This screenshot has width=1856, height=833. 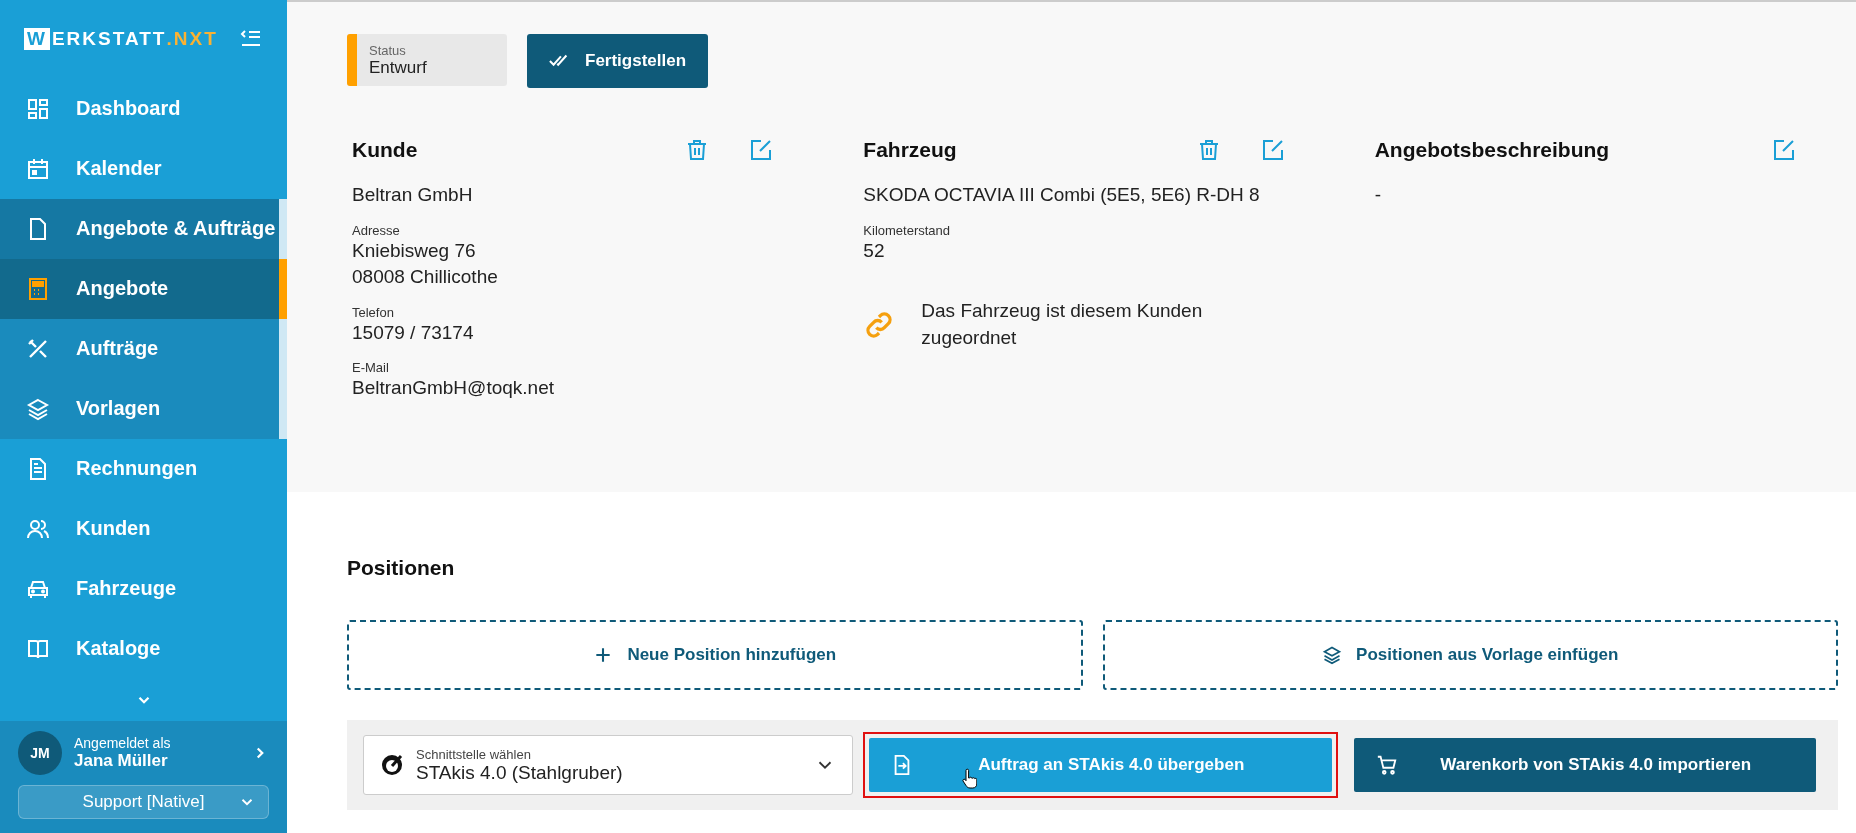 I want to click on sidebar-item: Kataloge, so click(x=143, y=648).